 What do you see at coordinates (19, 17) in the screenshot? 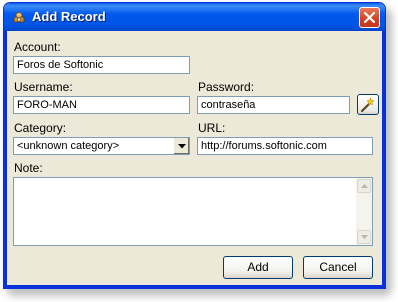
I see `app-icon` at bounding box center [19, 17].